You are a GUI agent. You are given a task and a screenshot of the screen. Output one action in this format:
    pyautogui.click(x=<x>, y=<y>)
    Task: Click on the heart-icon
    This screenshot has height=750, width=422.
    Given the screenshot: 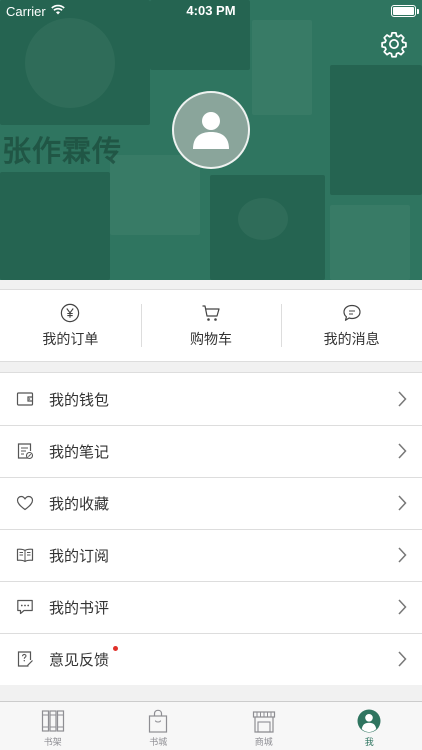 What is the action you would take?
    pyautogui.click(x=25, y=503)
    